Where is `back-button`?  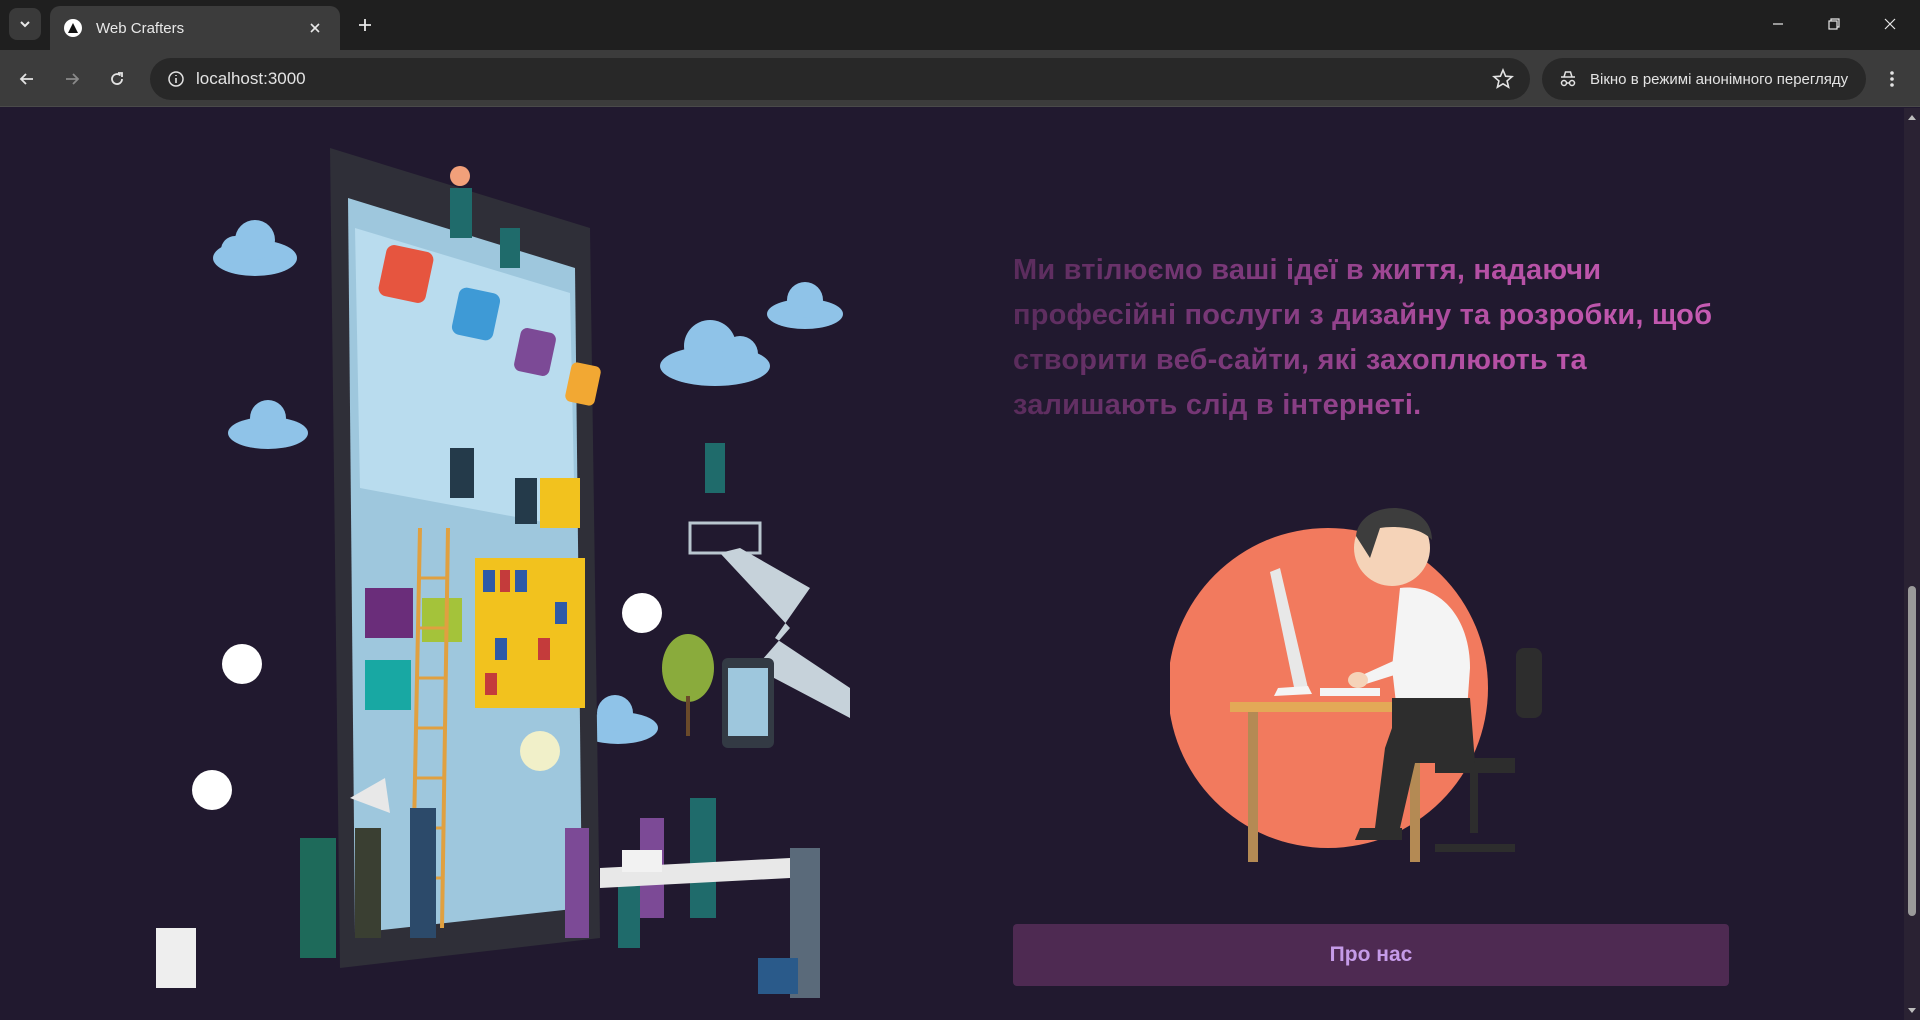
back-button is located at coordinates (27, 79).